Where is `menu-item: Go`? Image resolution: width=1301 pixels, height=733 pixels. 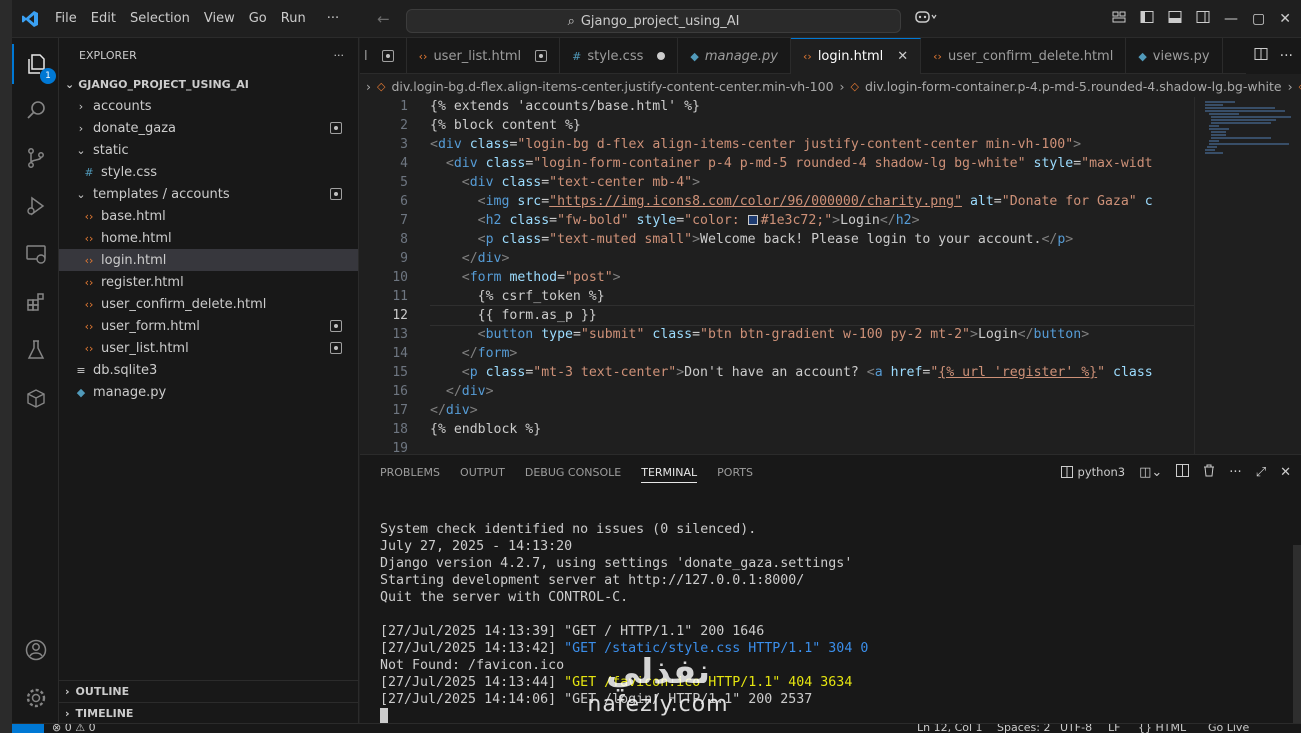 menu-item: Go is located at coordinates (258, 18).